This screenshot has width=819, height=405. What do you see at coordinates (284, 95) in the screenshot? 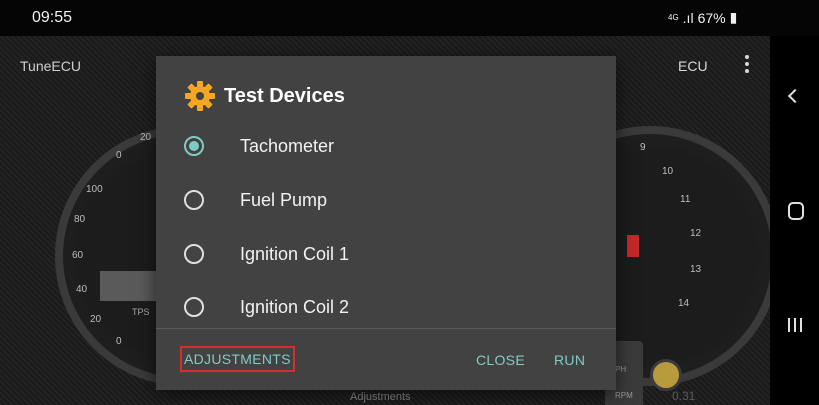
I see `dialog-title: Test Devices` at bounding box center [284, 95].